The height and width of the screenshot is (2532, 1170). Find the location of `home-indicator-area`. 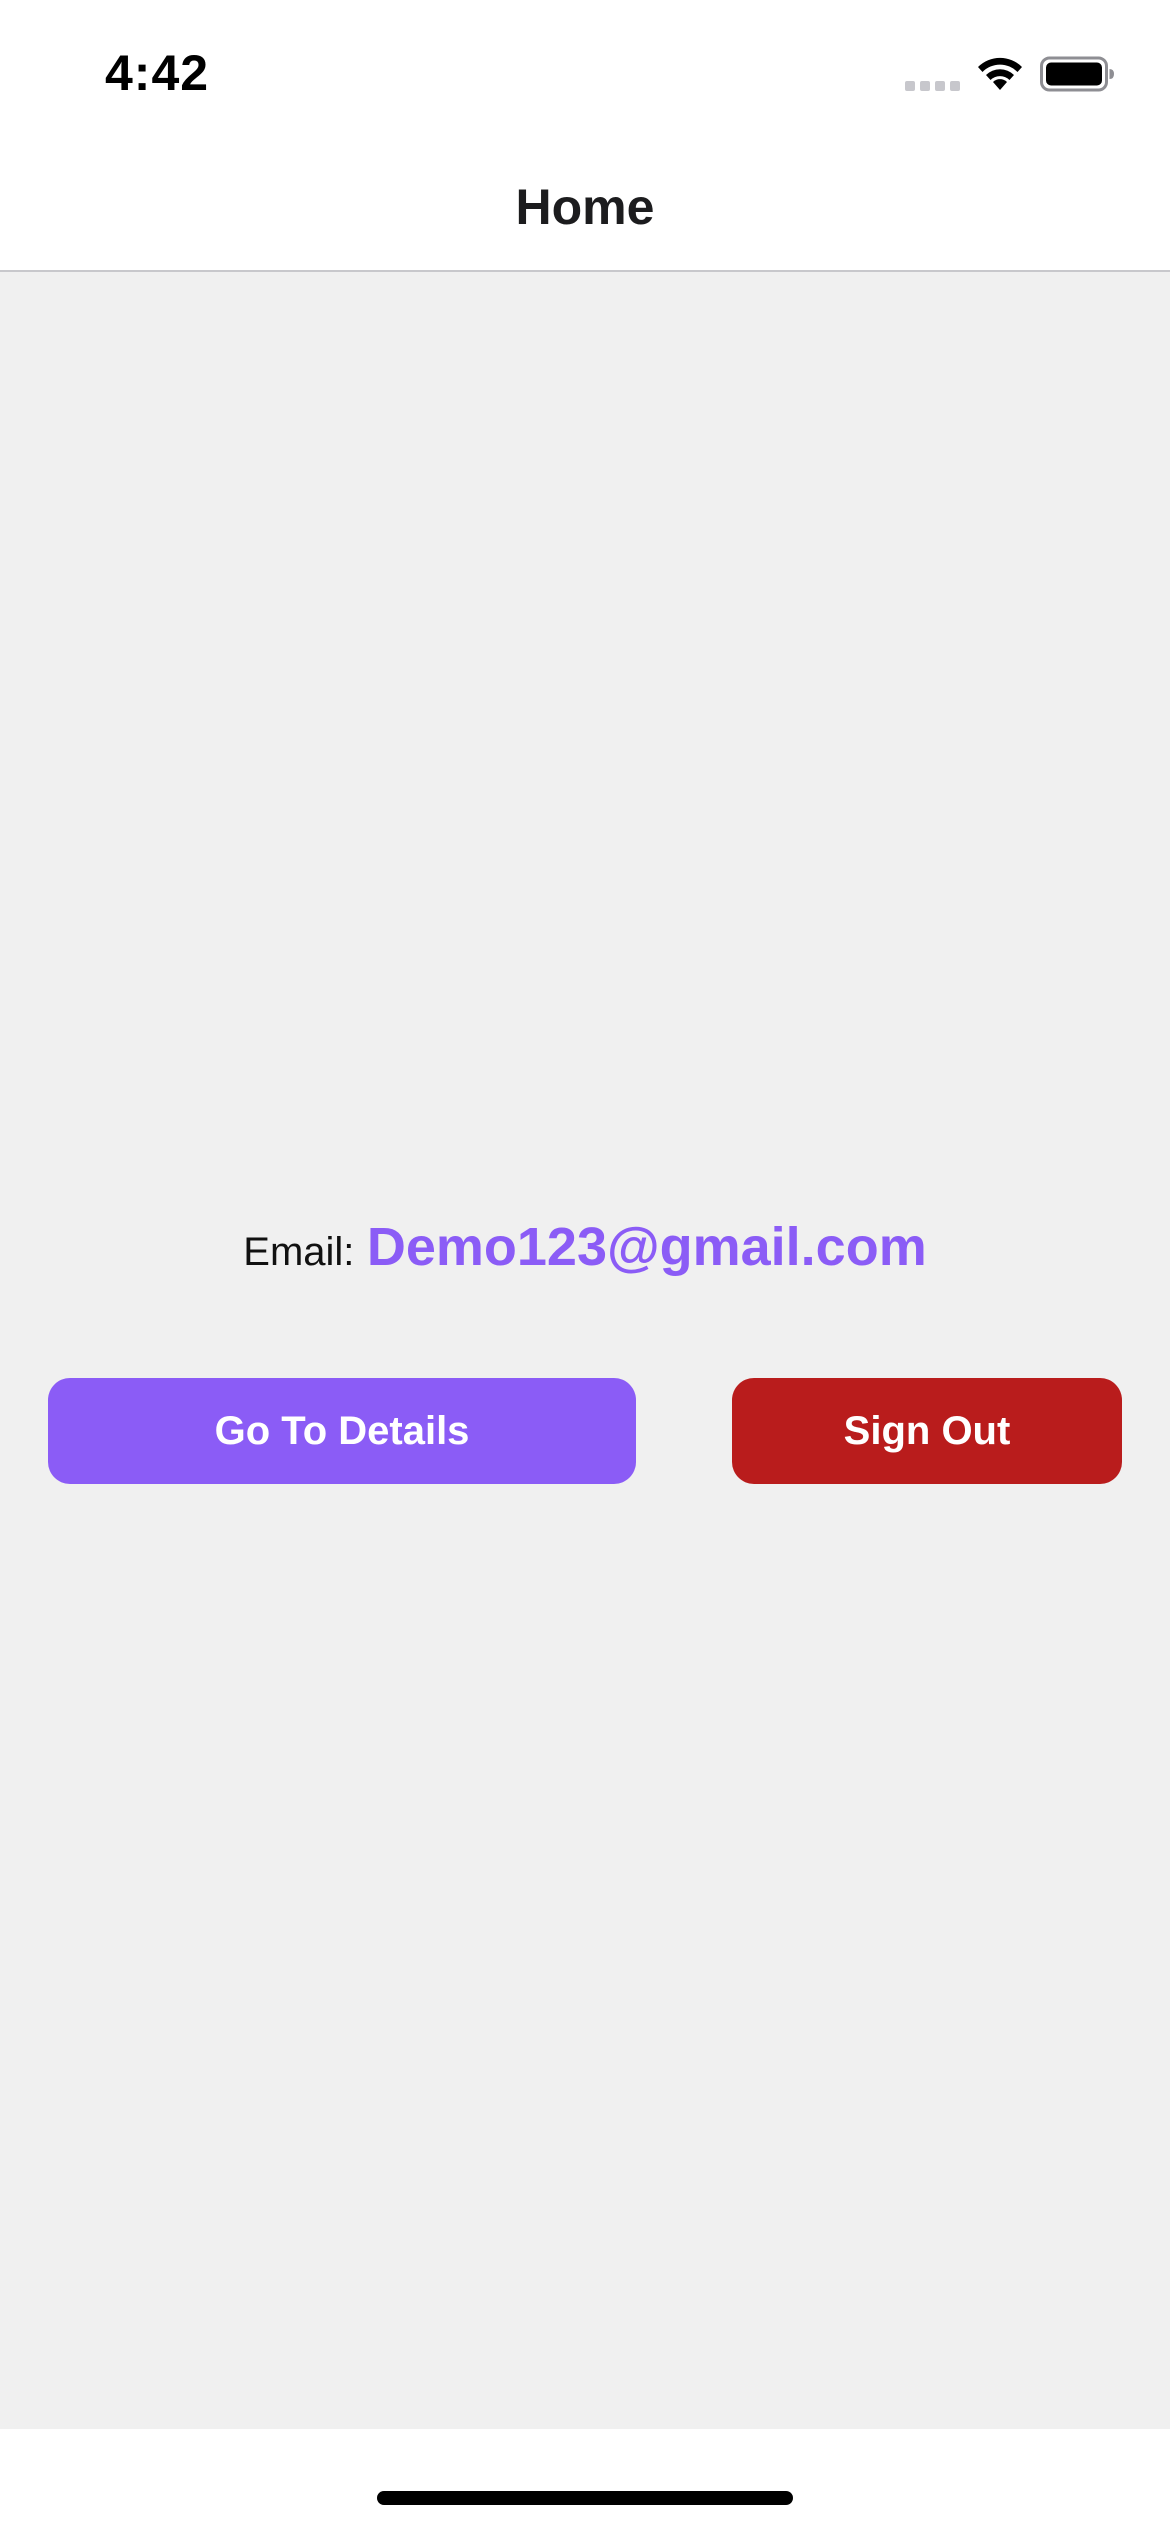

home-indicator-area is located at coordinates (585, 2480).